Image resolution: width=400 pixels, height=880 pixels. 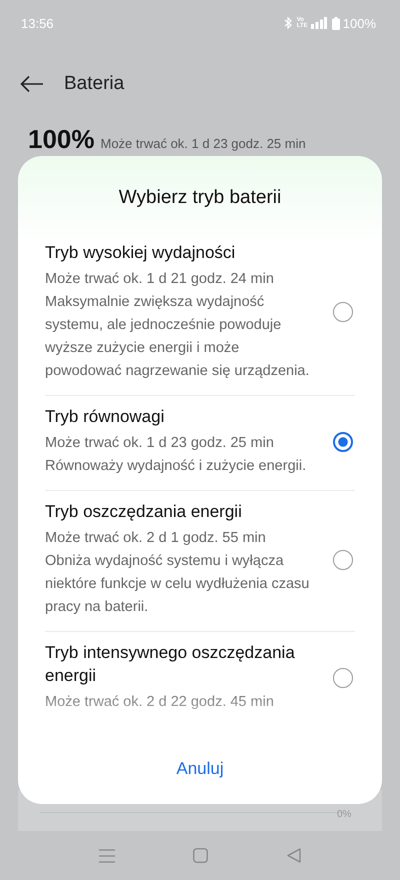 I want to click on bluetooth-icon, so click(x=288, y=23).